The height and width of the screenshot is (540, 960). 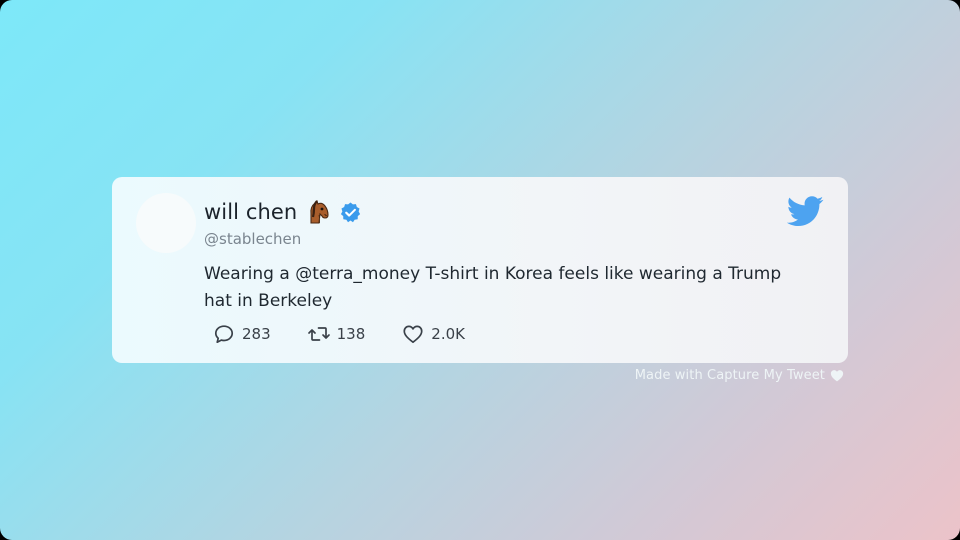 What do you see at coordinates (256, 334) in the screenshot?
I see `reply-count: 283` at bounding box center [256, 334].